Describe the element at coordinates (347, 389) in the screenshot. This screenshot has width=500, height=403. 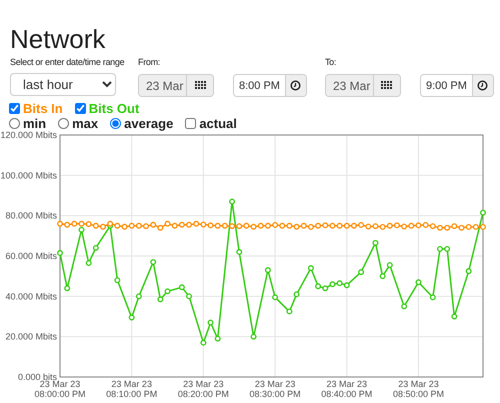
I see `x-tick-label: 23 Mar 23 08:40:00 PM` at that location.